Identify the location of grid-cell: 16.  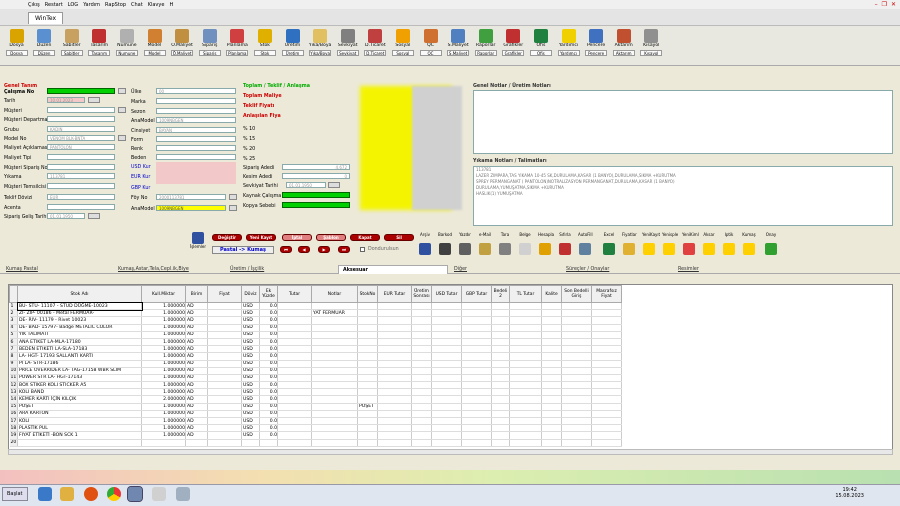
(13, 414).